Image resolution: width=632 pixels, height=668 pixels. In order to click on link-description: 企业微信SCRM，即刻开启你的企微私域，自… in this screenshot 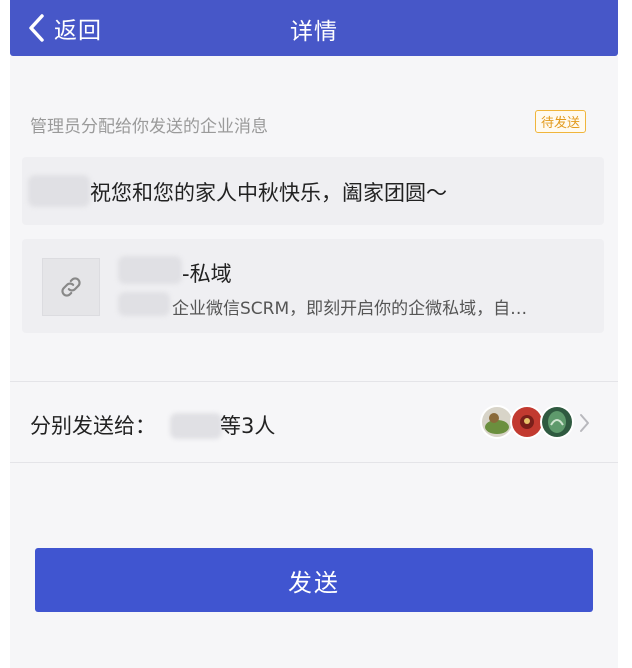, I will do `click(350, 309)`.